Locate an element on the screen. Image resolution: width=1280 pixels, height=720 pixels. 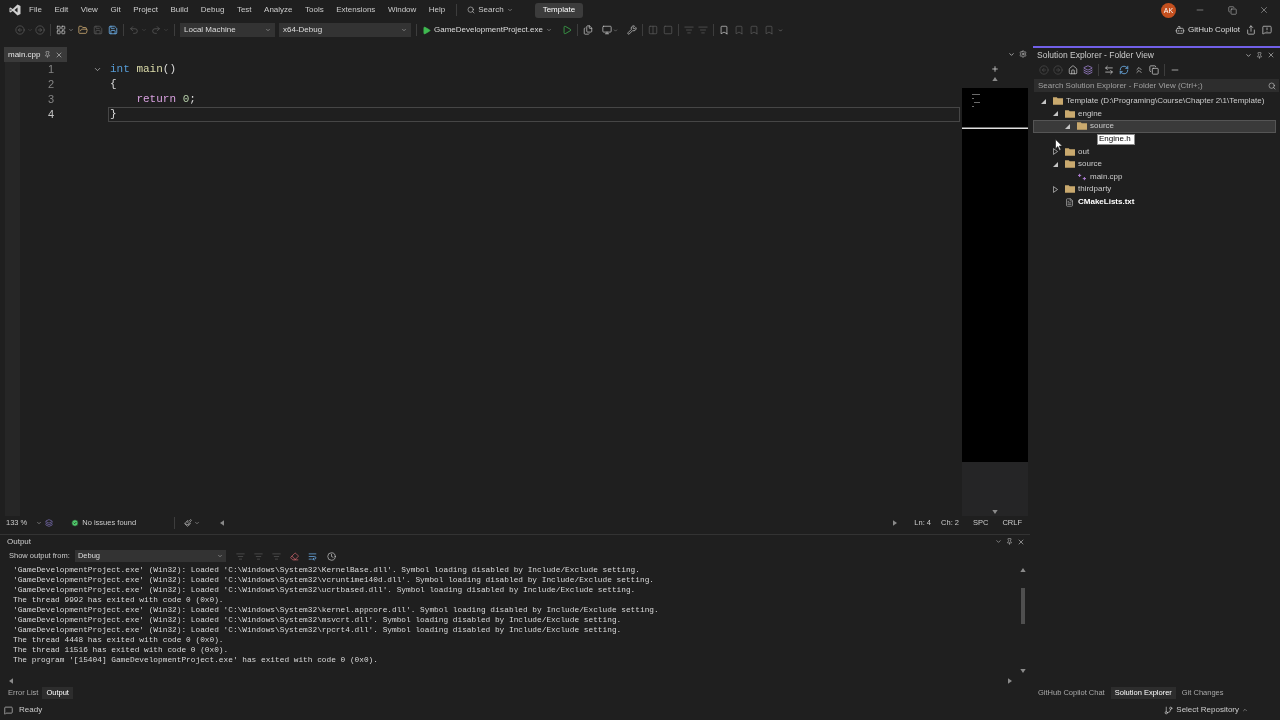
tree-item: out is located at coordinates (1154, 151).